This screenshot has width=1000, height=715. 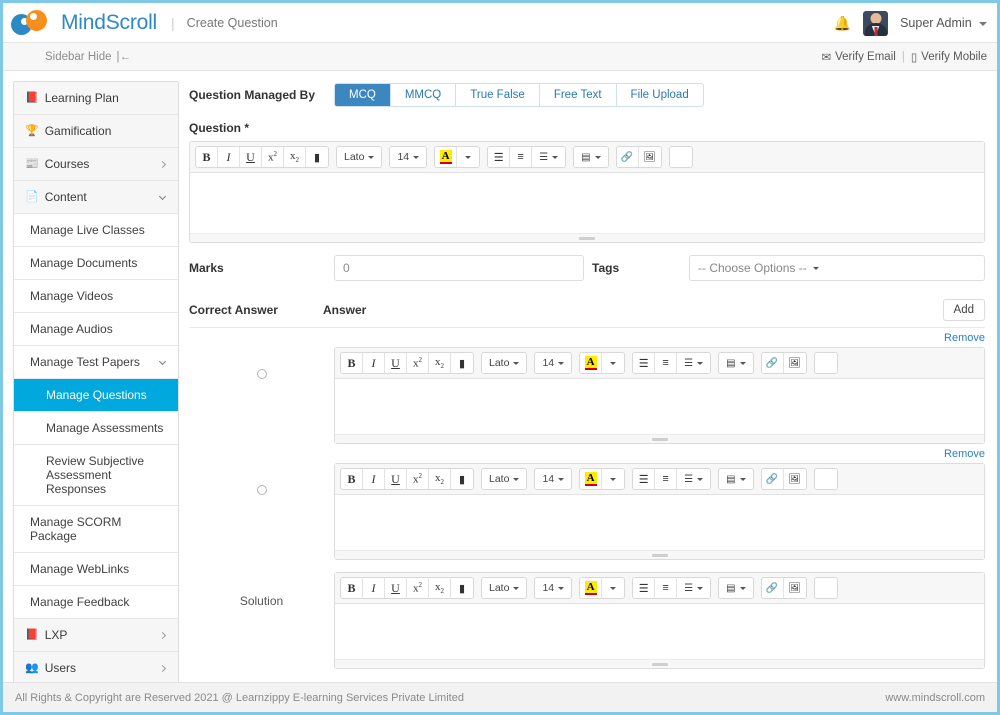 What do you see at coordinates (578, 95) in the screenshot?
I see `tab-free-text: Free Text` at bounding box center [578, 95].